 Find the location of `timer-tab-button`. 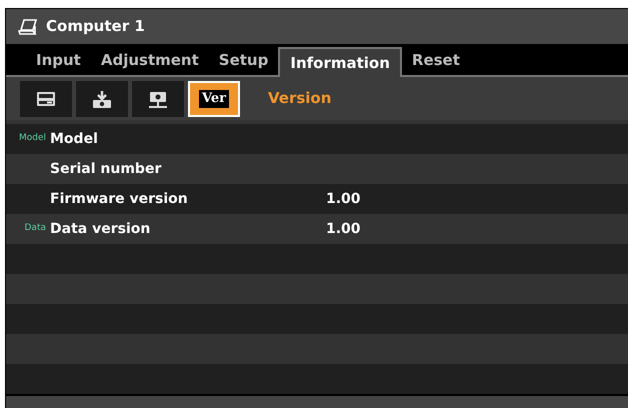

timer-tab-button is located at coordinates (46, 98).